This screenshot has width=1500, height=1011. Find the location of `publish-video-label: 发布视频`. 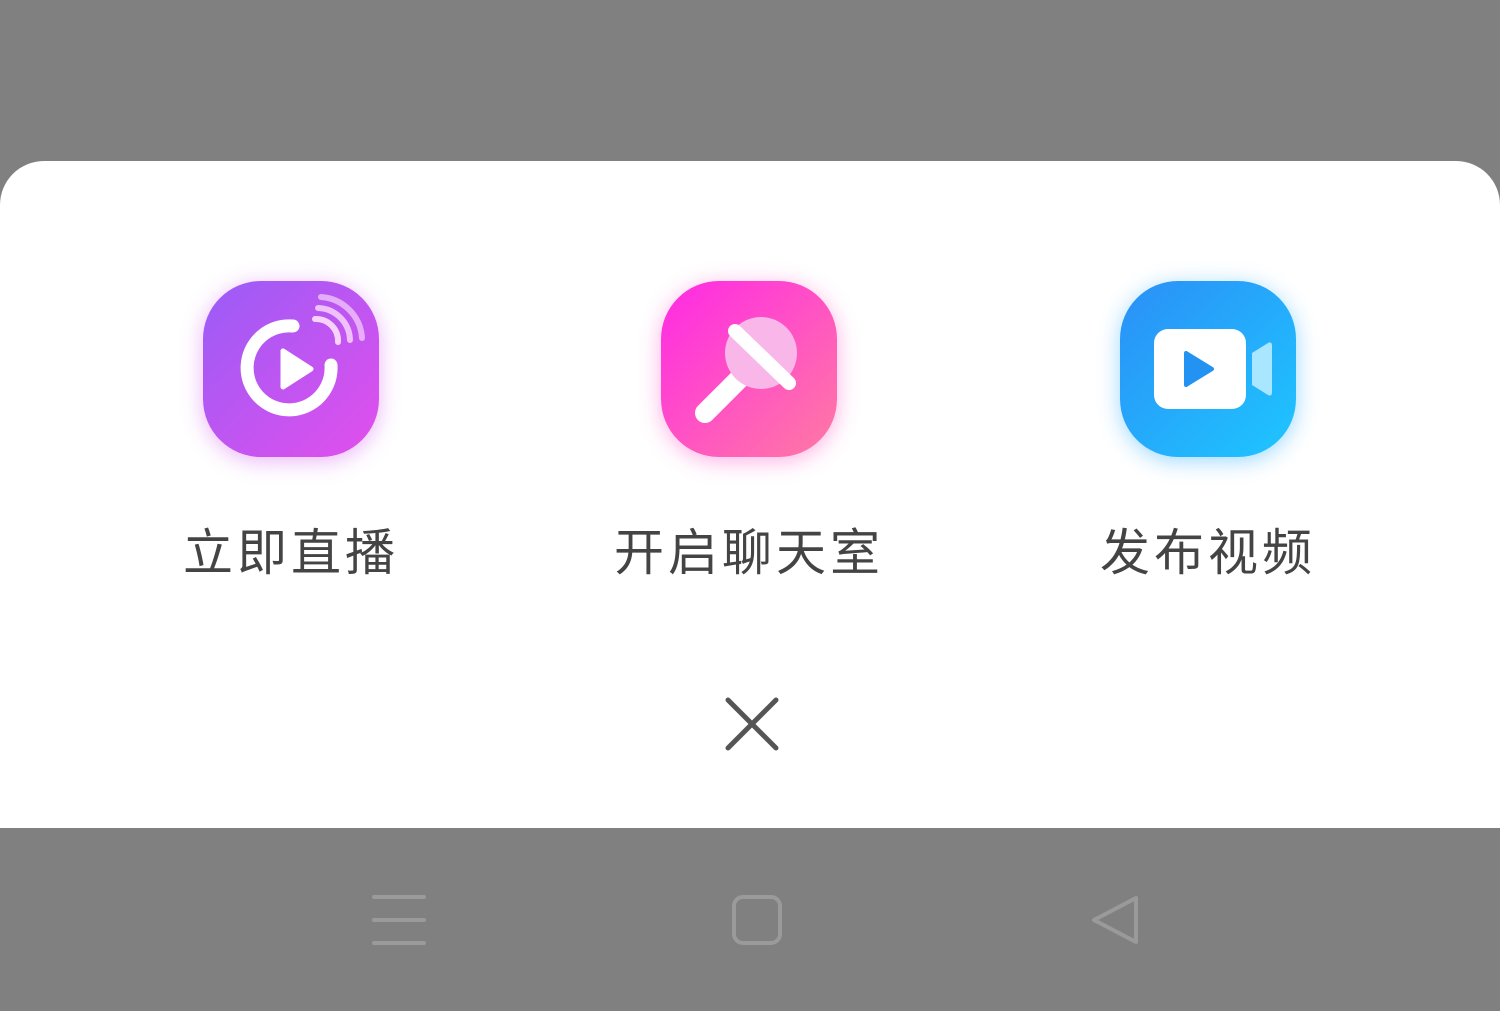

publish-video-label: 发布视频 is located at coordinates (1208, 553).